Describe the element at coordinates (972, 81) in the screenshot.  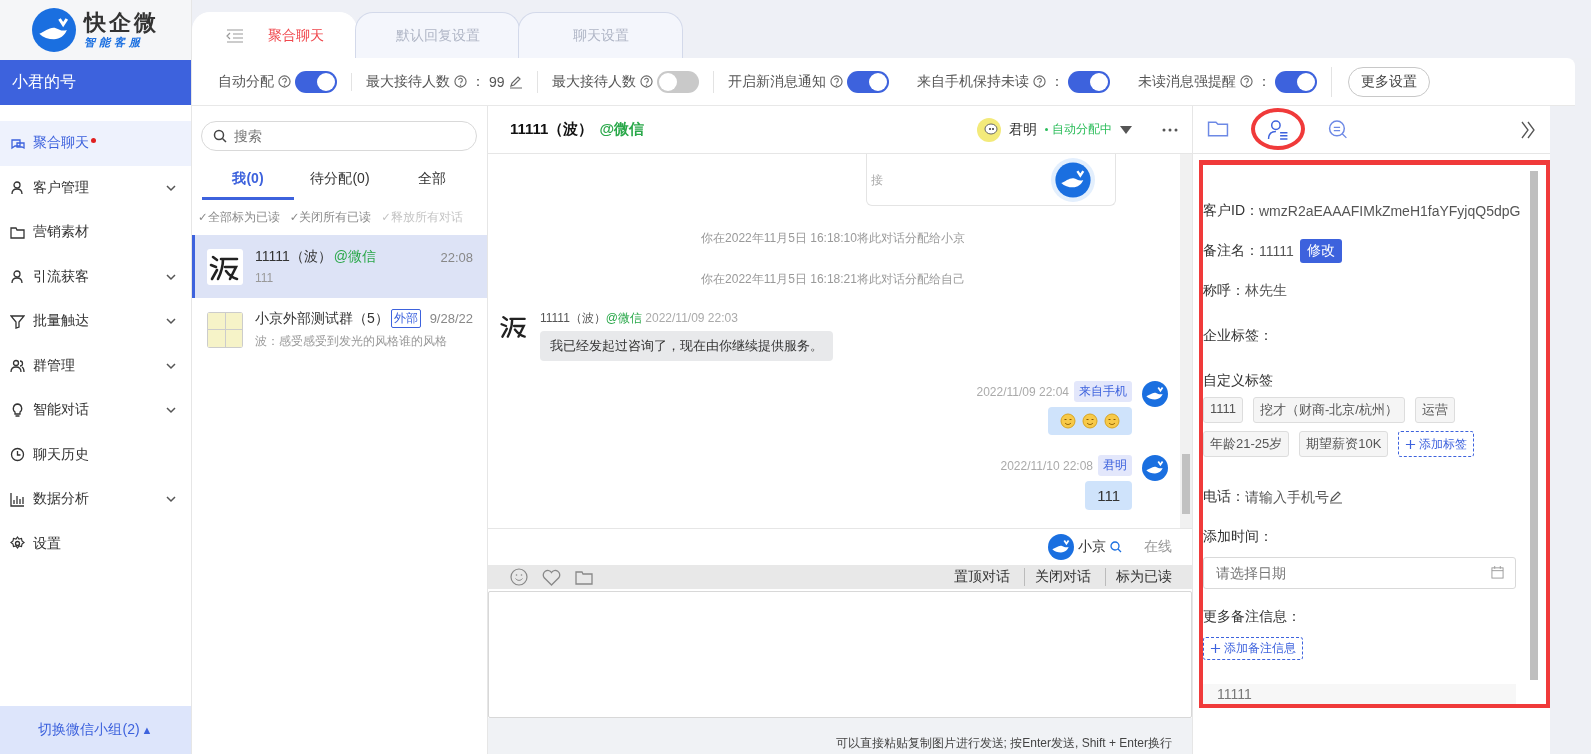
I see `setting-label: 来自手机保持未读` at that location.